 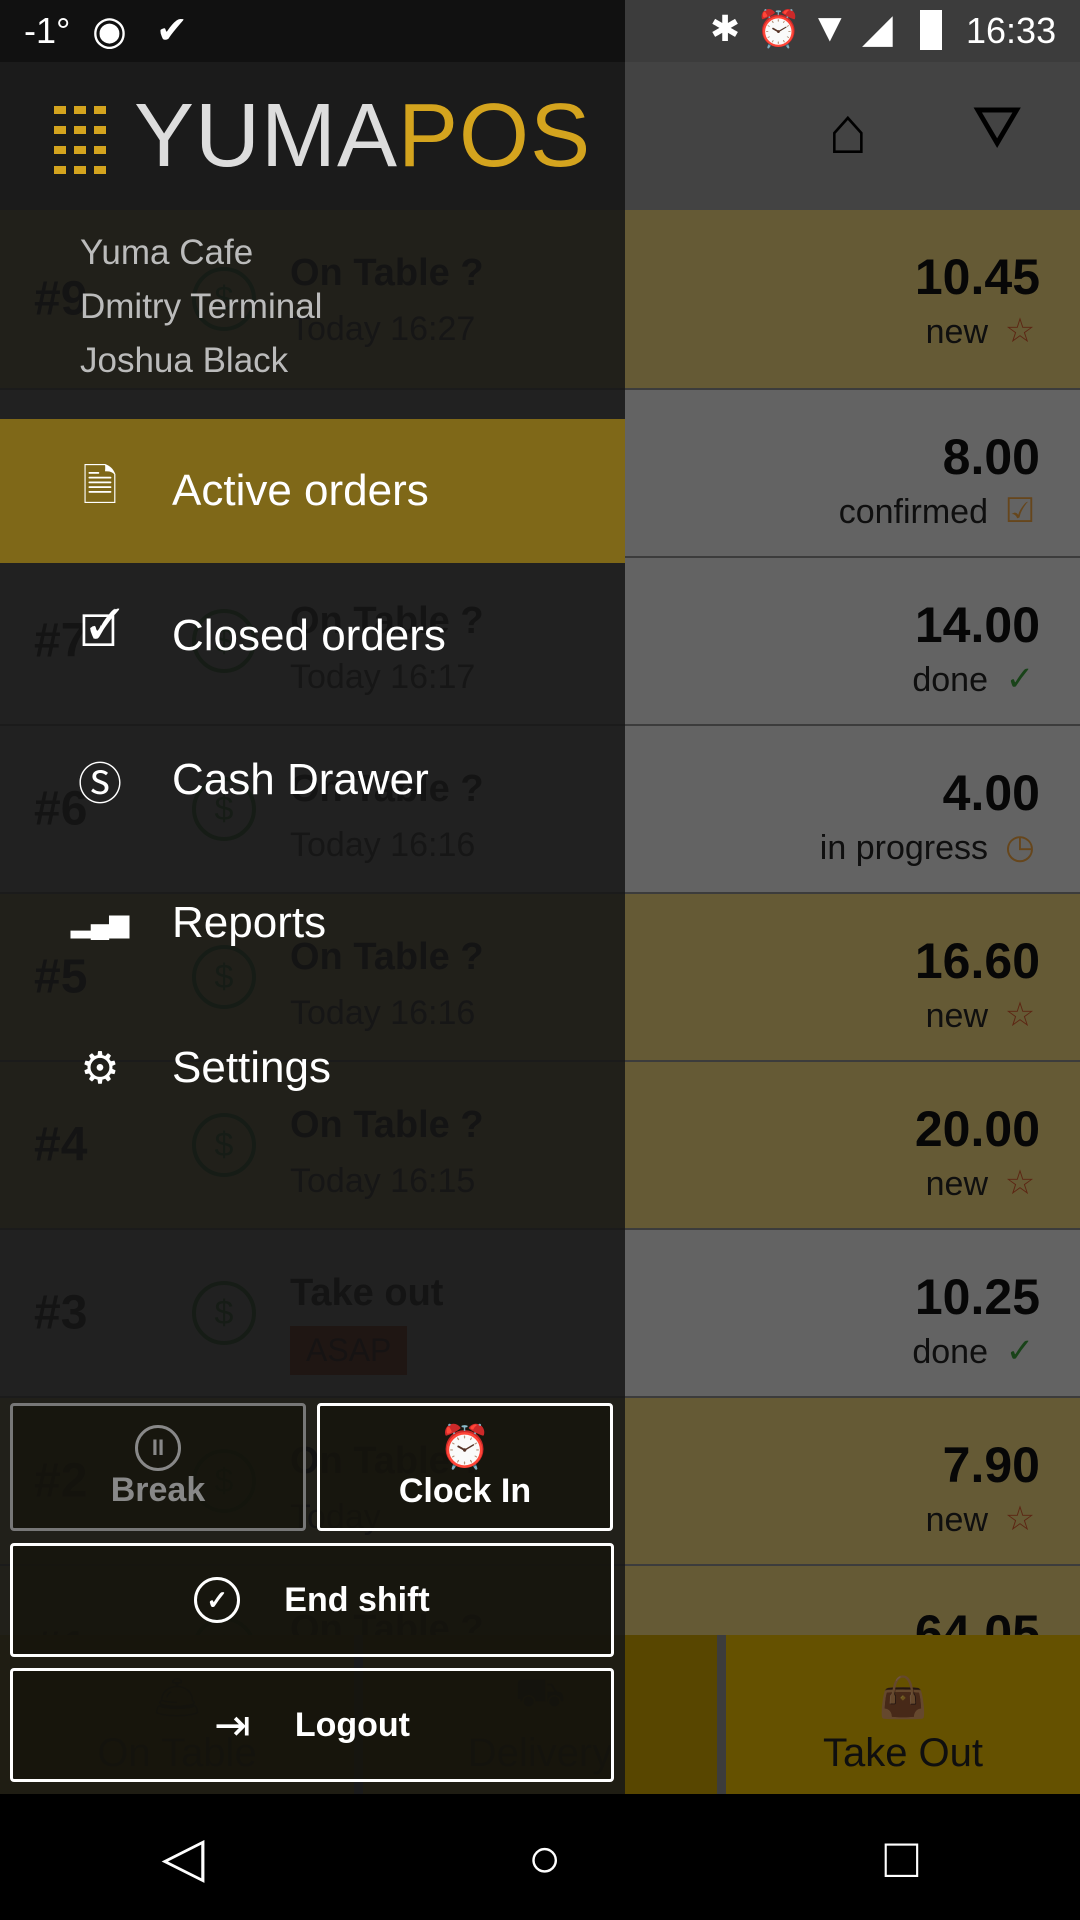 I want to click on dollar-circle-icon: Ⓢ, so click(x=100, y=784).